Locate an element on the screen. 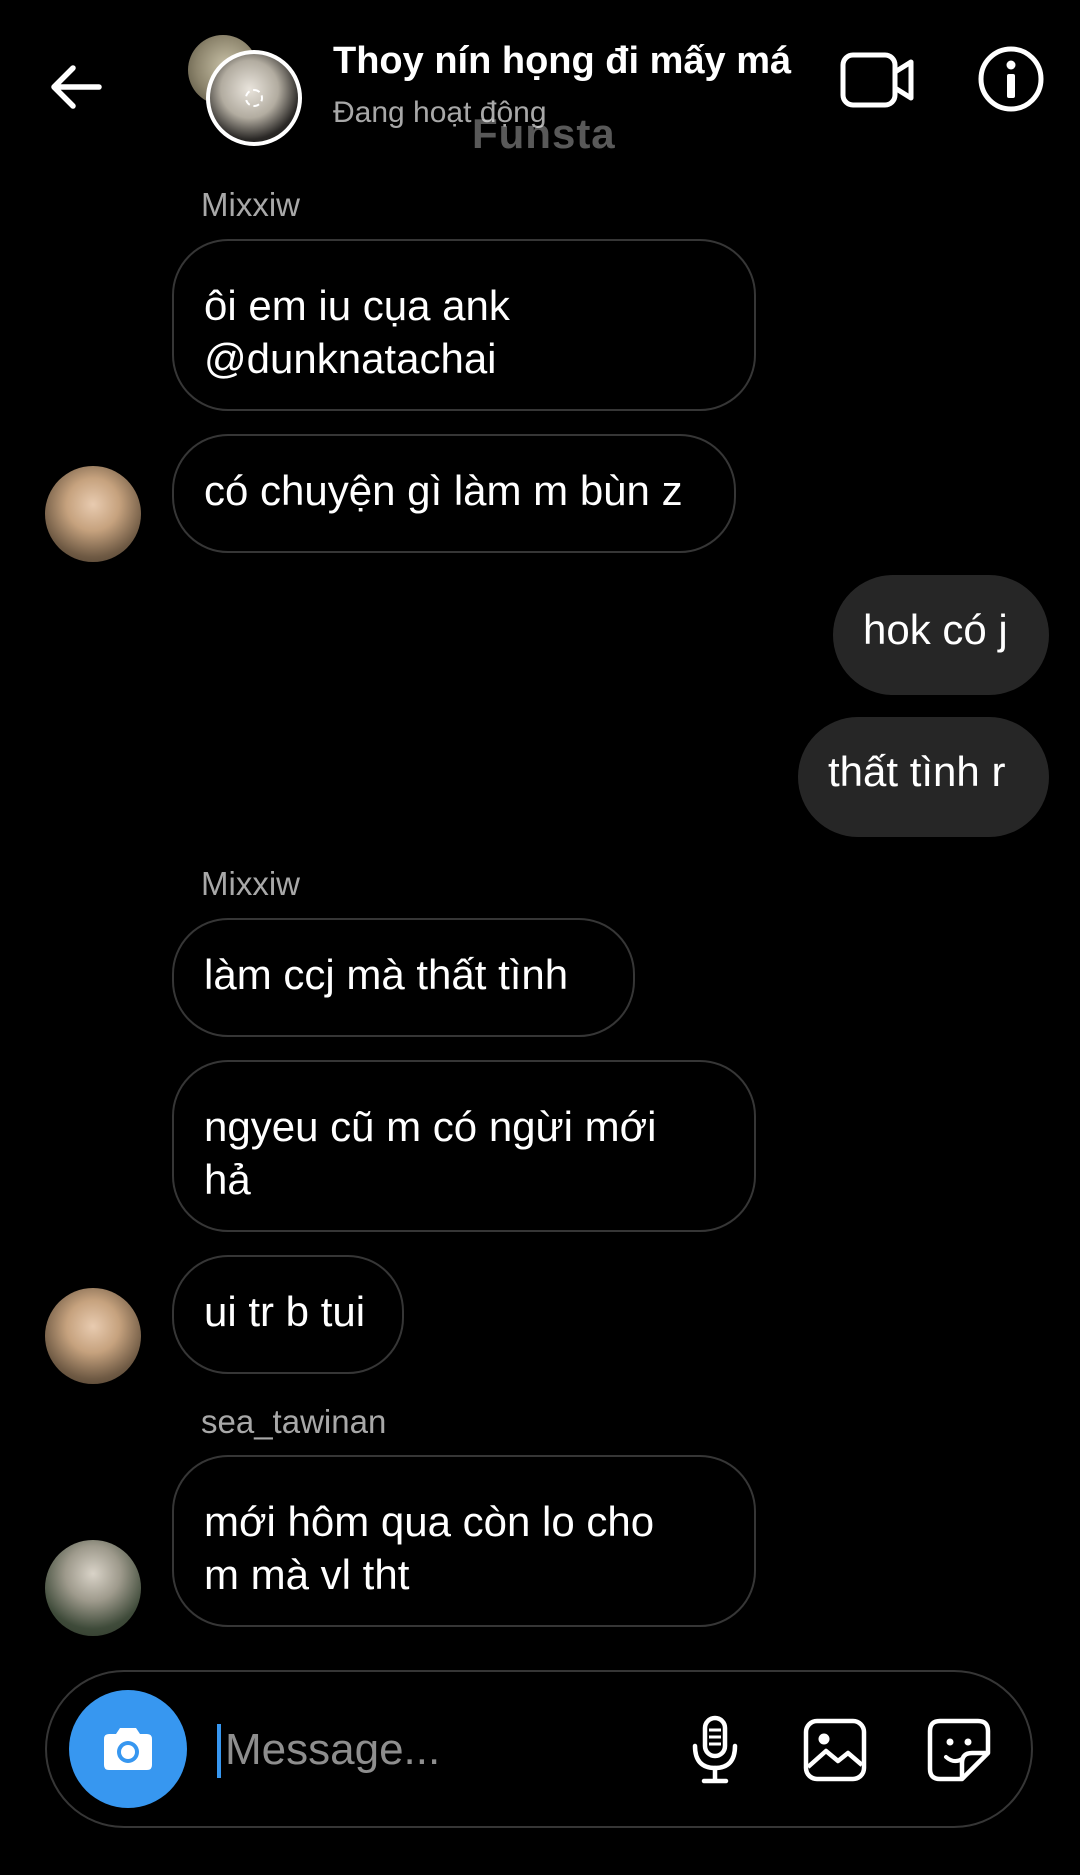  back-arrow-icon is located at coordinates (76, 87).